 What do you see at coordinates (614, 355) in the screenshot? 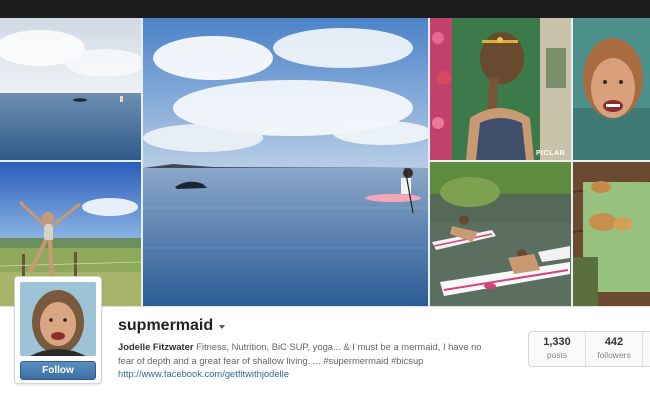
I see `stat-label: followers` at bounding box center [614, 355].